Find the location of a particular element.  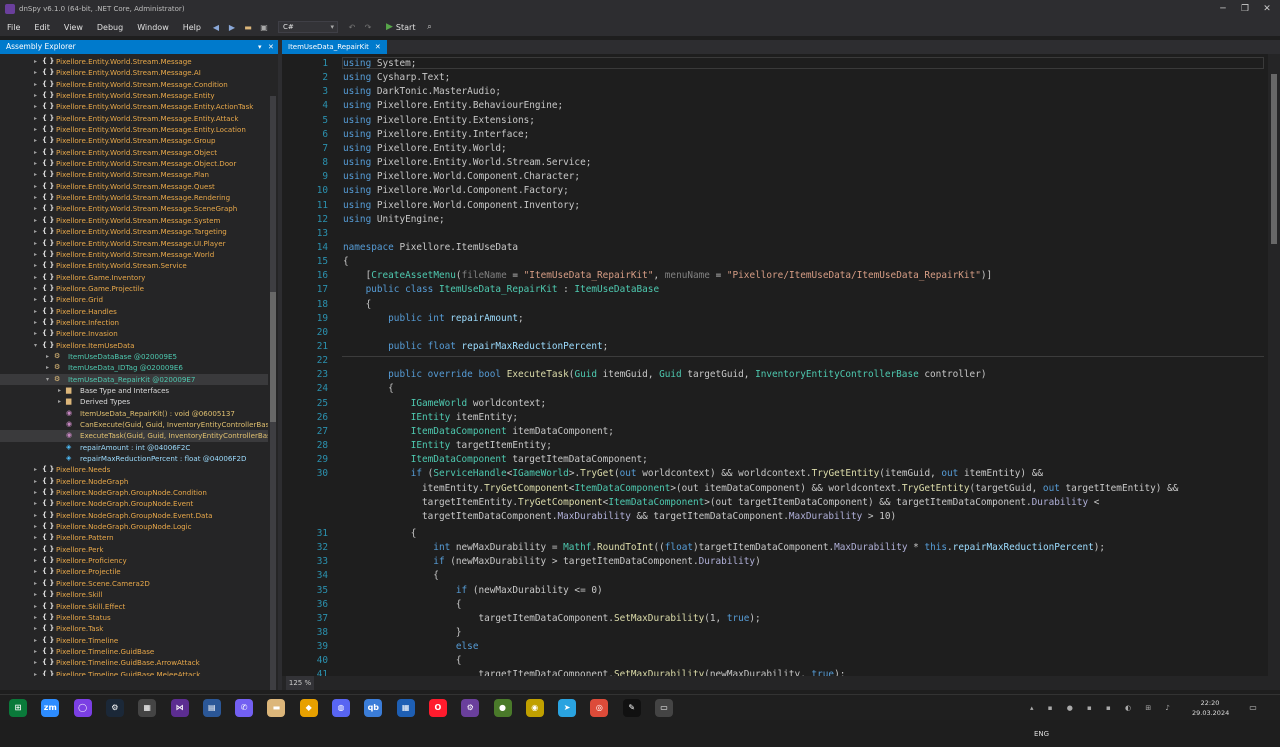

minimize-button: ─ is located at coordinates (1223, 9).